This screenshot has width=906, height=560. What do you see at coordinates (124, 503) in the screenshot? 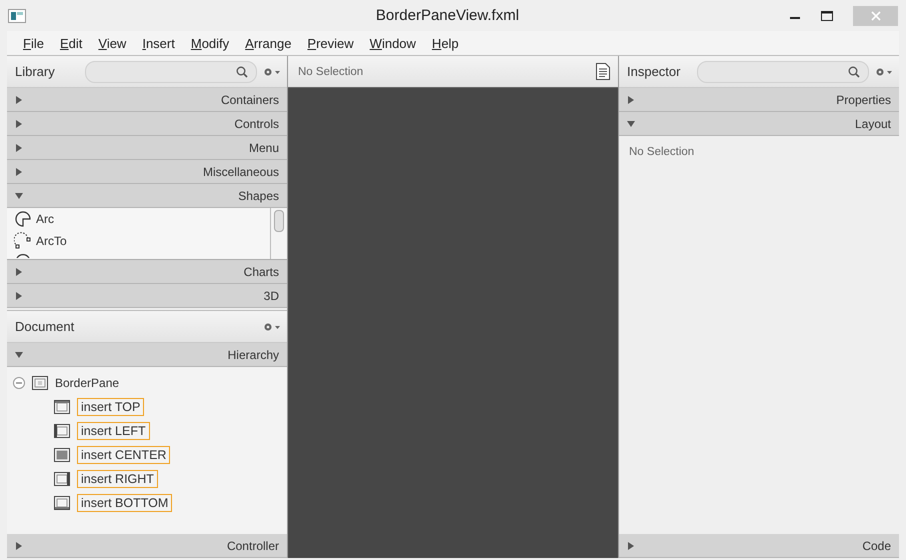
I see `drop-target: insert BOTTOM` at bounding box center [124, 503].